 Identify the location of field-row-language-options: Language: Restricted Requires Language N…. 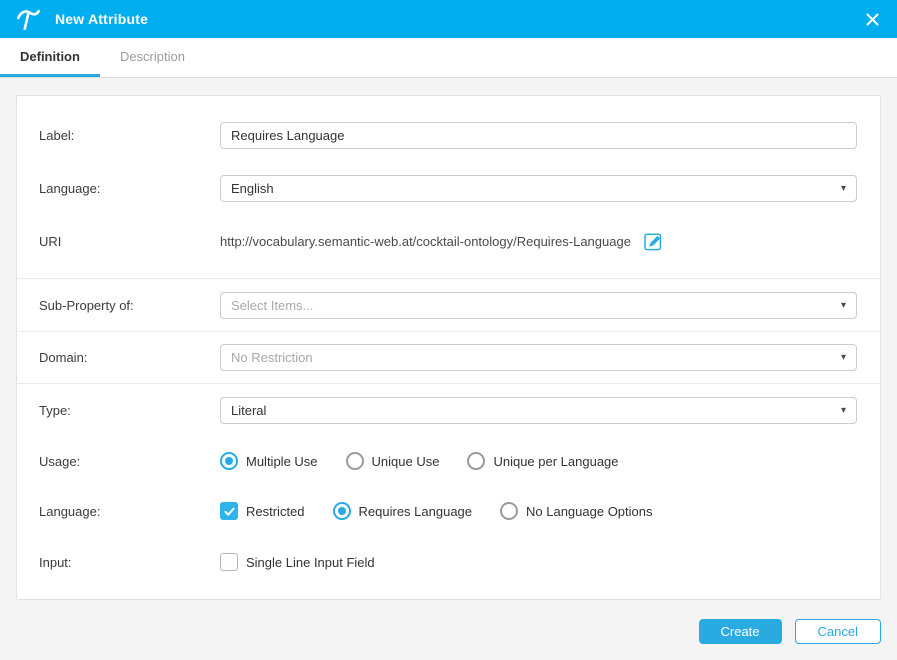
(448, 511).